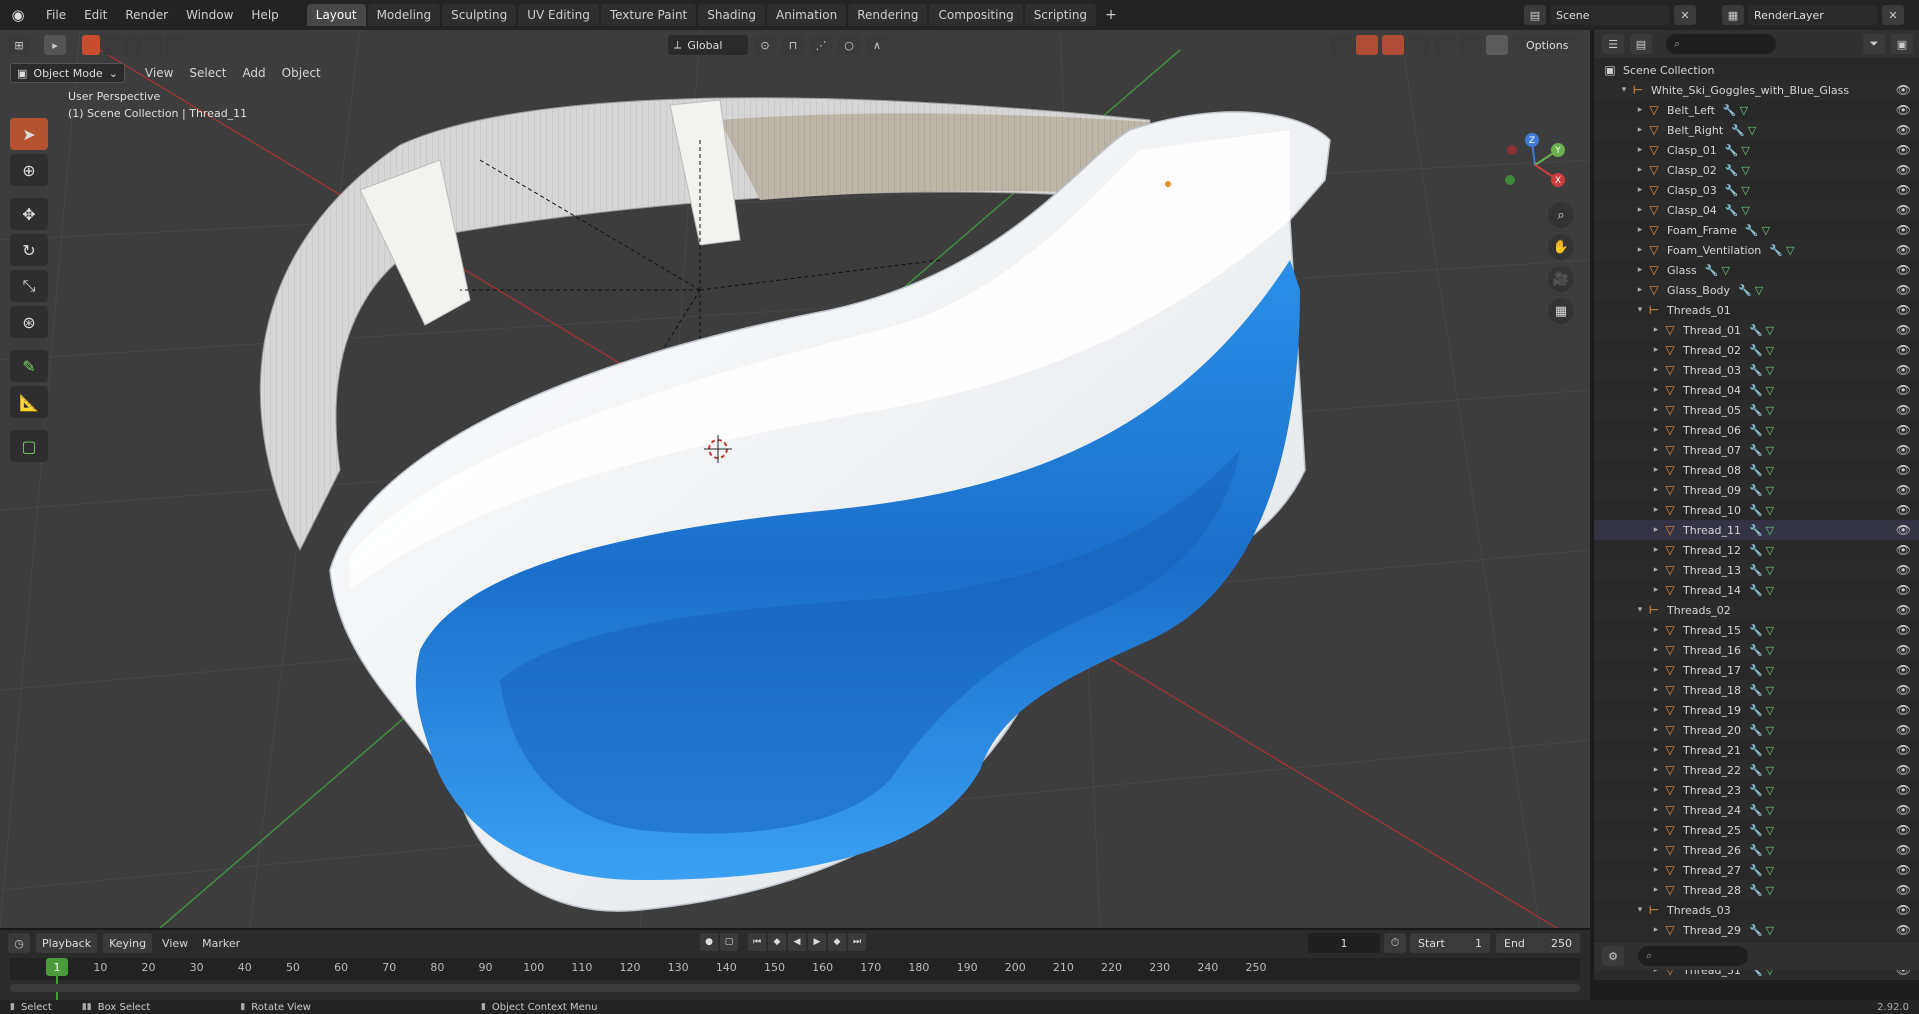 The image size is (1919, 1014). Describe the element at coordinates (336, 15) in the screenshot. I see `tab-layout: Layout` at that location.